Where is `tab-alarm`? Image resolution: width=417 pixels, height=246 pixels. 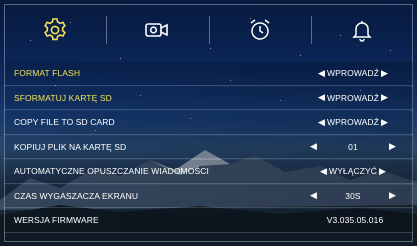
tab-alarm is located at coordinates (259, 30).